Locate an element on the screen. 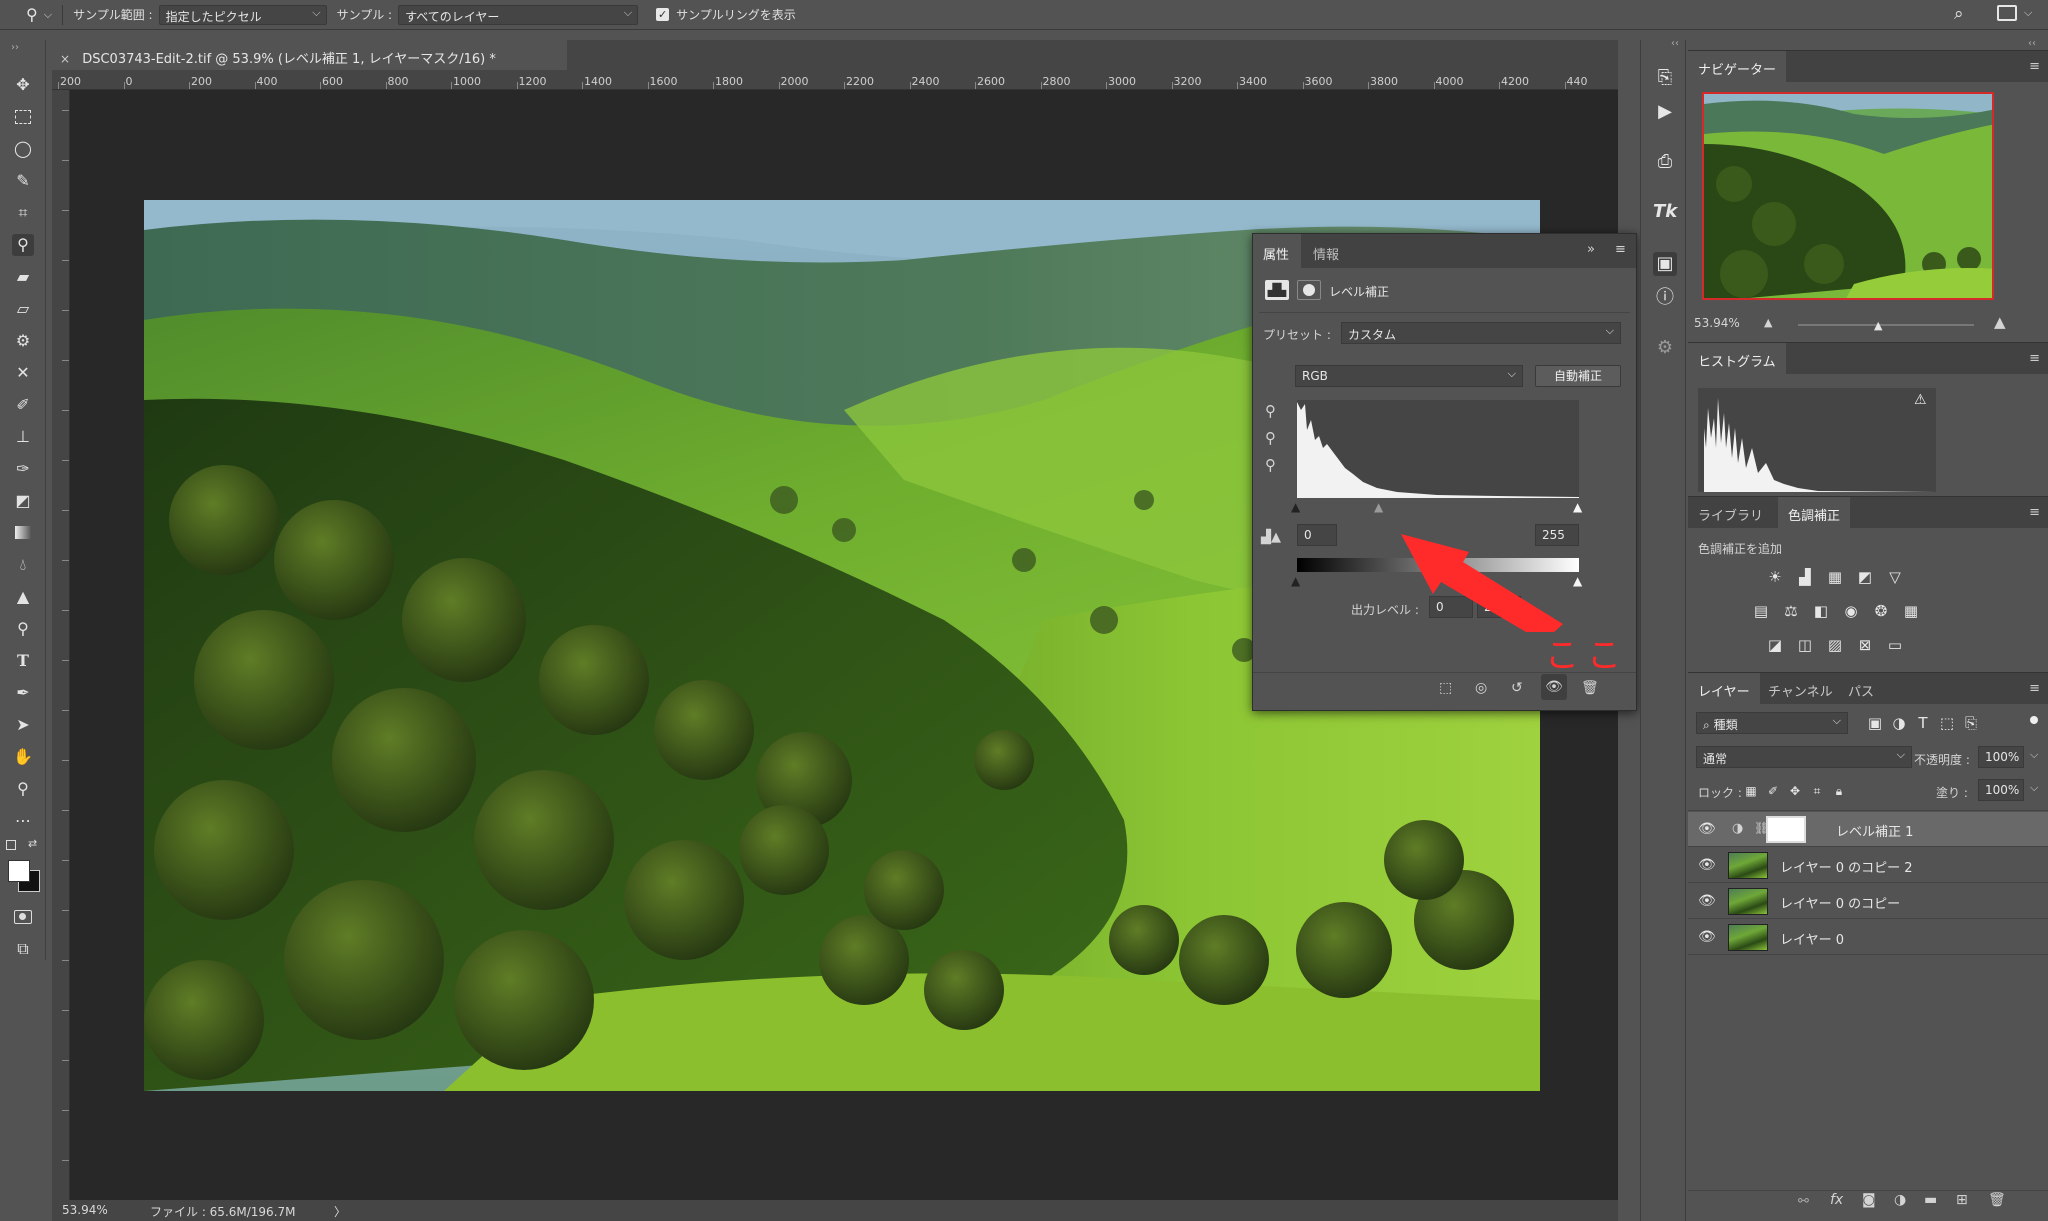 This screenshot has height=1221, width=2048. new-group-icon: ▬ is located at coordinates (1930, 1200).